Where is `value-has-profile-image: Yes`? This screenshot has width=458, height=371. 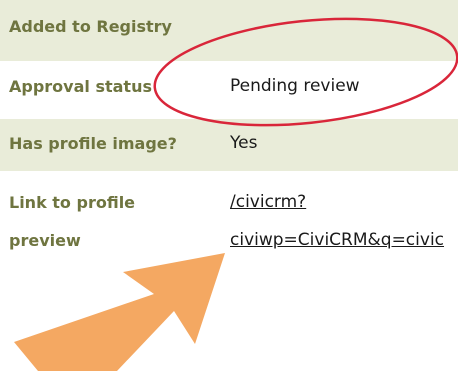
value-has-profile-image: Yes is located at coordinates (244, 143).